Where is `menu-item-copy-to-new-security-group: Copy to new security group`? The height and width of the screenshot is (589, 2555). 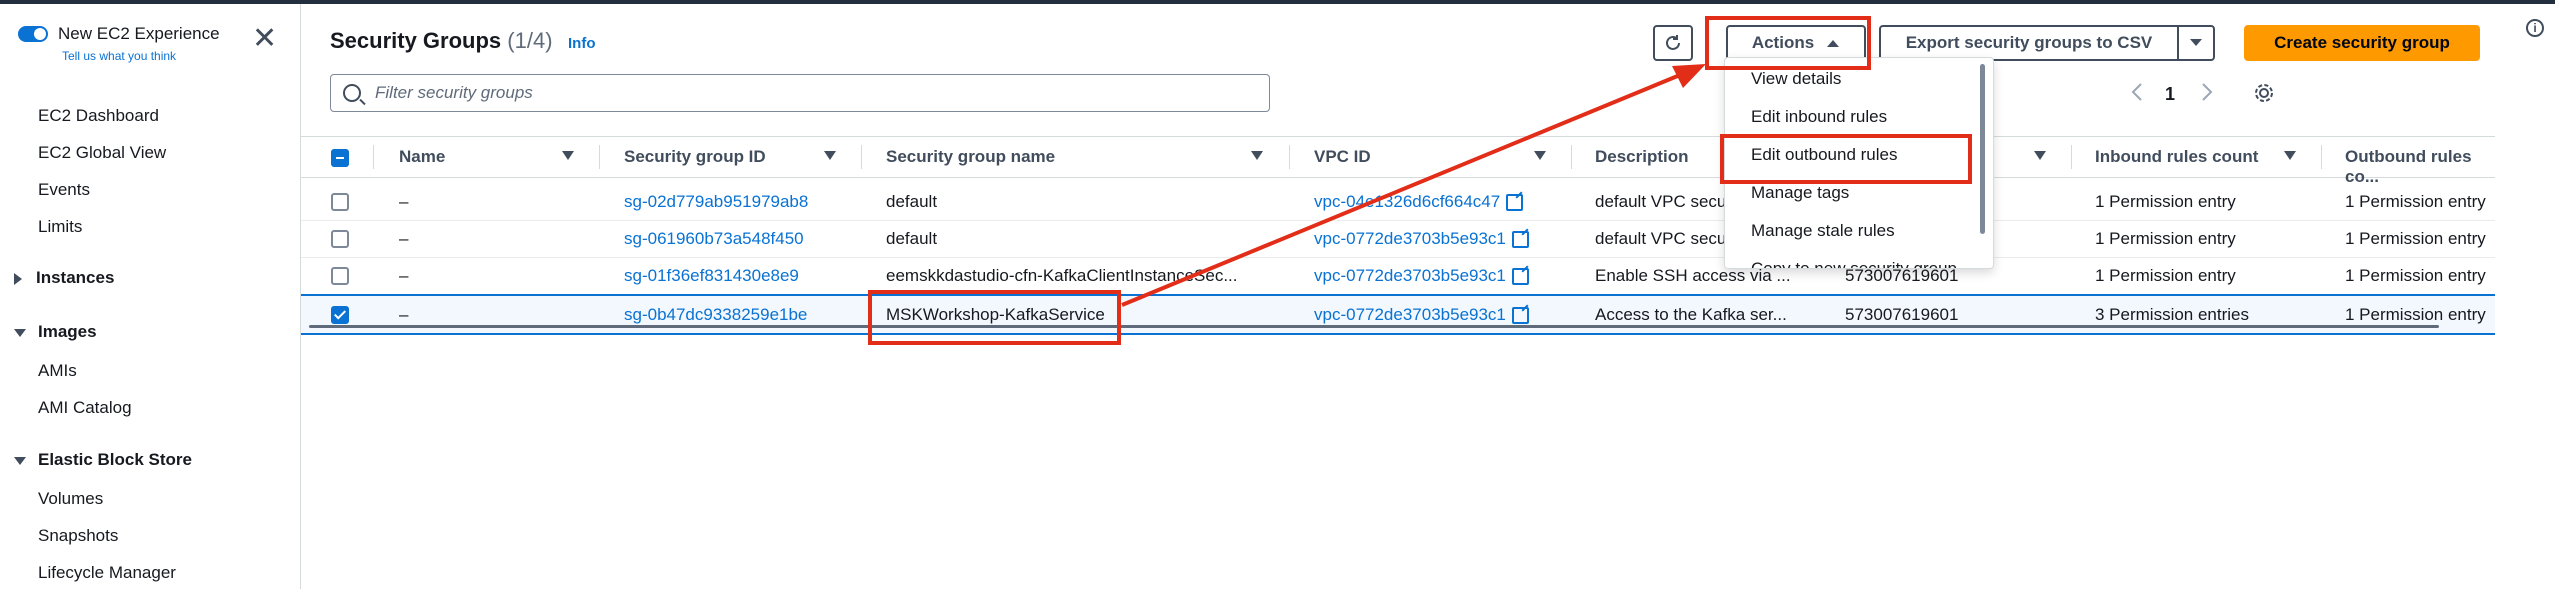
menu-item-copy-to-new-security-group: Copy to new security group is located at coordinates (1854, 263).